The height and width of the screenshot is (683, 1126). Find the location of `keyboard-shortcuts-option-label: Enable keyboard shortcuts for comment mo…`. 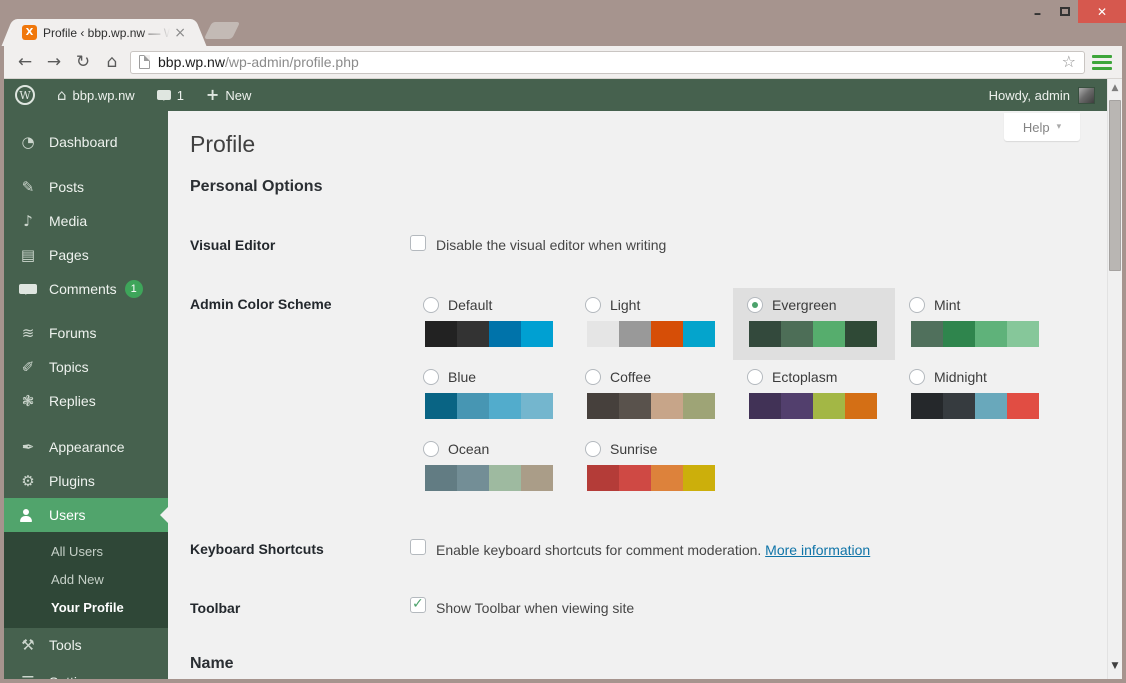

keyboard-shortcuts-option-label: Enable keyboard shortcuts for comment mo… is located at coordinates (653, 550).